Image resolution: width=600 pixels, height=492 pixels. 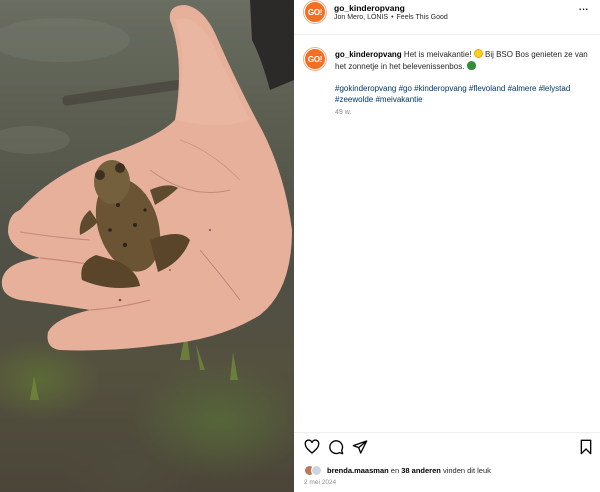 I want to click on heart-icon, so click(x=312, y=447).